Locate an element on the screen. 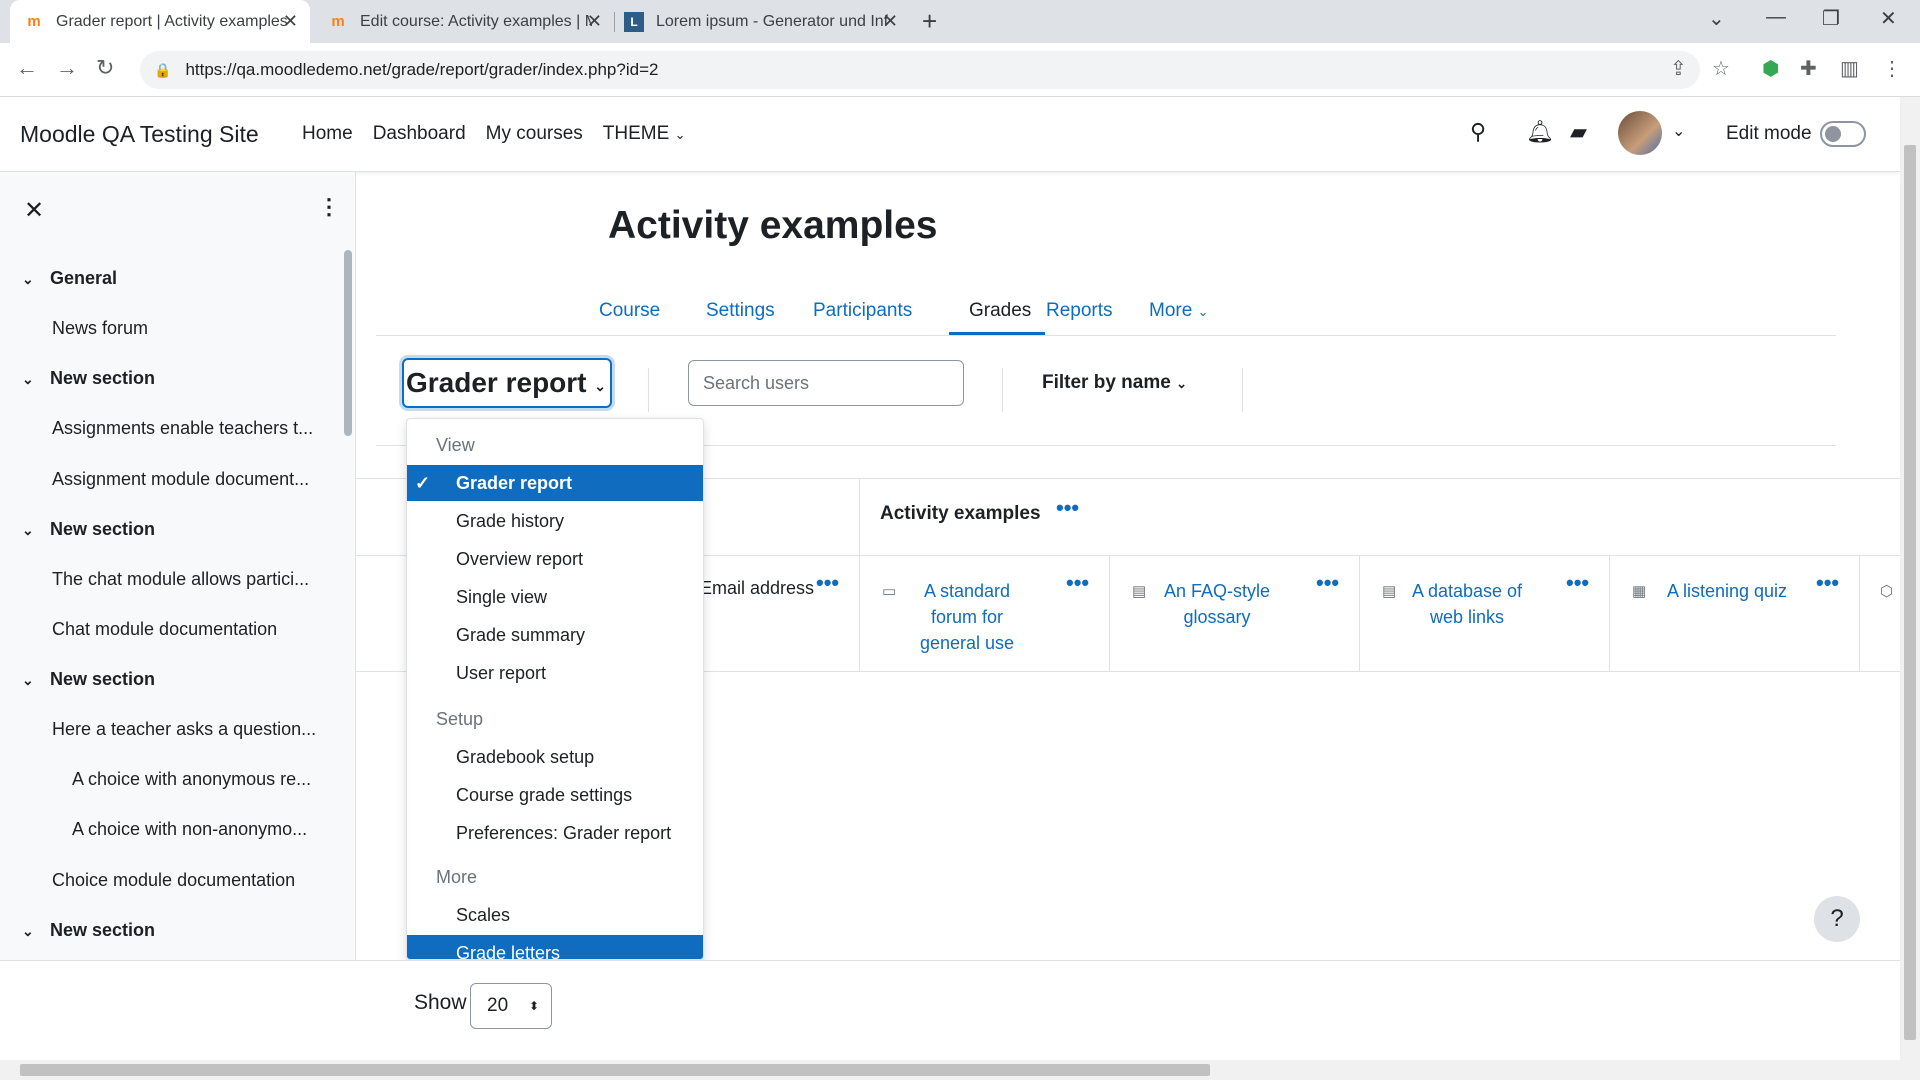 The height and width of the screenshot is (1080, 1920). notifications-bell-icon: 🔔︎ is located at coordinates (1540, 132).